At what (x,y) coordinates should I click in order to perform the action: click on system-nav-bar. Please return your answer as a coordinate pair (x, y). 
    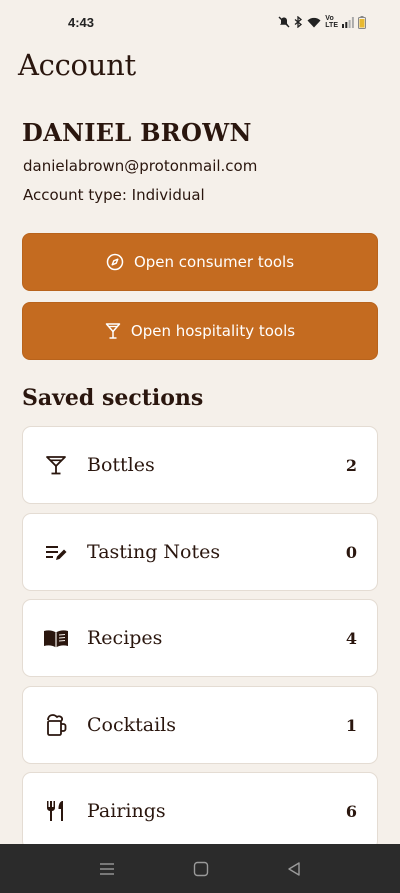
    Looking at the image, I should click on (200, 868).